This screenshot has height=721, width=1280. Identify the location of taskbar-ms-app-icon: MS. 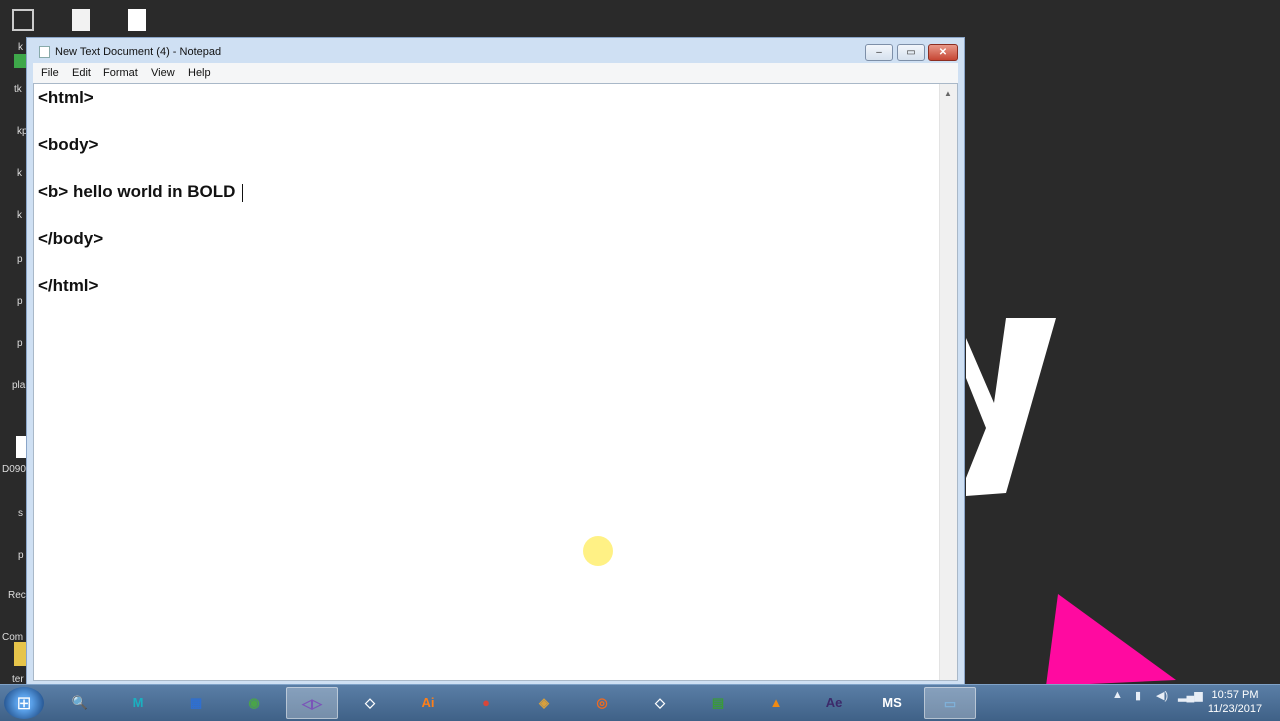
(892, 703).